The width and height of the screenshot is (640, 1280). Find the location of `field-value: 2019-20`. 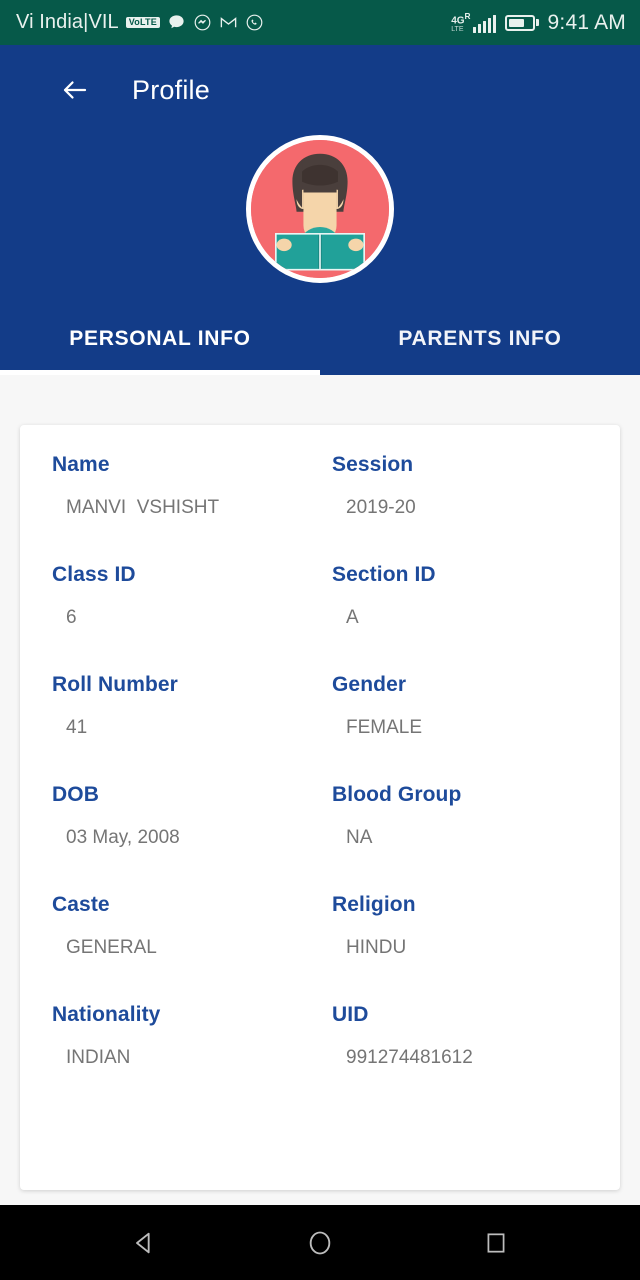

field-value: 2019-20 is located at coordinates (381, 507).